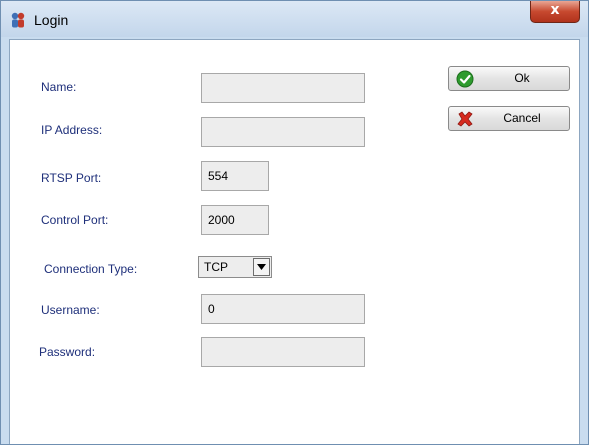 The height and width of the screenshot is (445, 589). I want to click on password-input, so click(283, 352).